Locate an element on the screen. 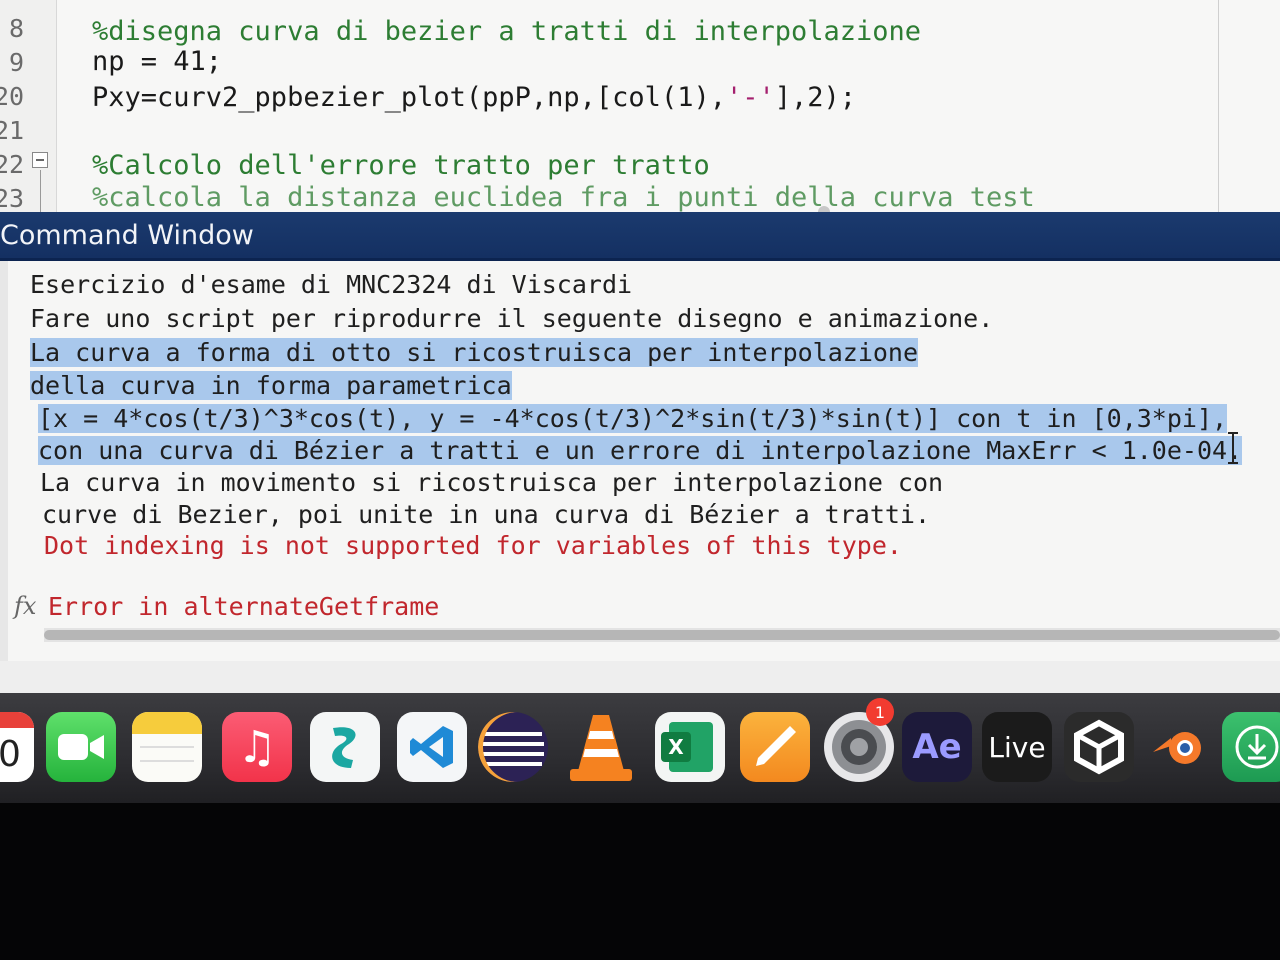 The width and height of the screenshot is (1280, 960). notes-header is located at coordinates (167, 723).